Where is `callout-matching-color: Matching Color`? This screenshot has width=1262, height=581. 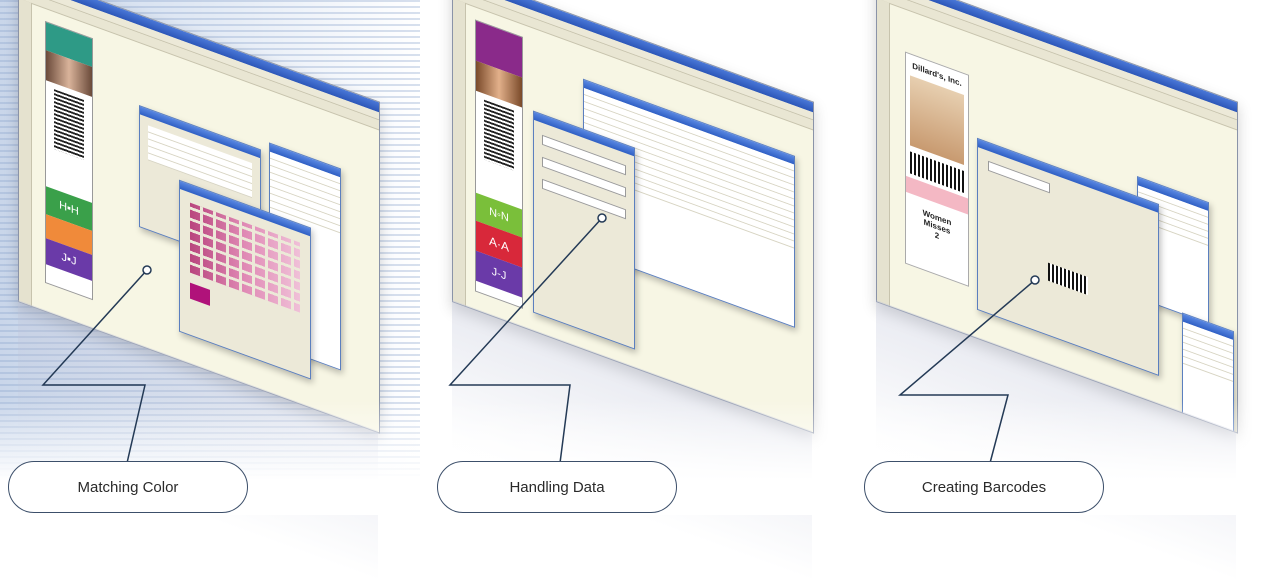
callout-matching-color: Matching Color is located at coordinates (128, 487).